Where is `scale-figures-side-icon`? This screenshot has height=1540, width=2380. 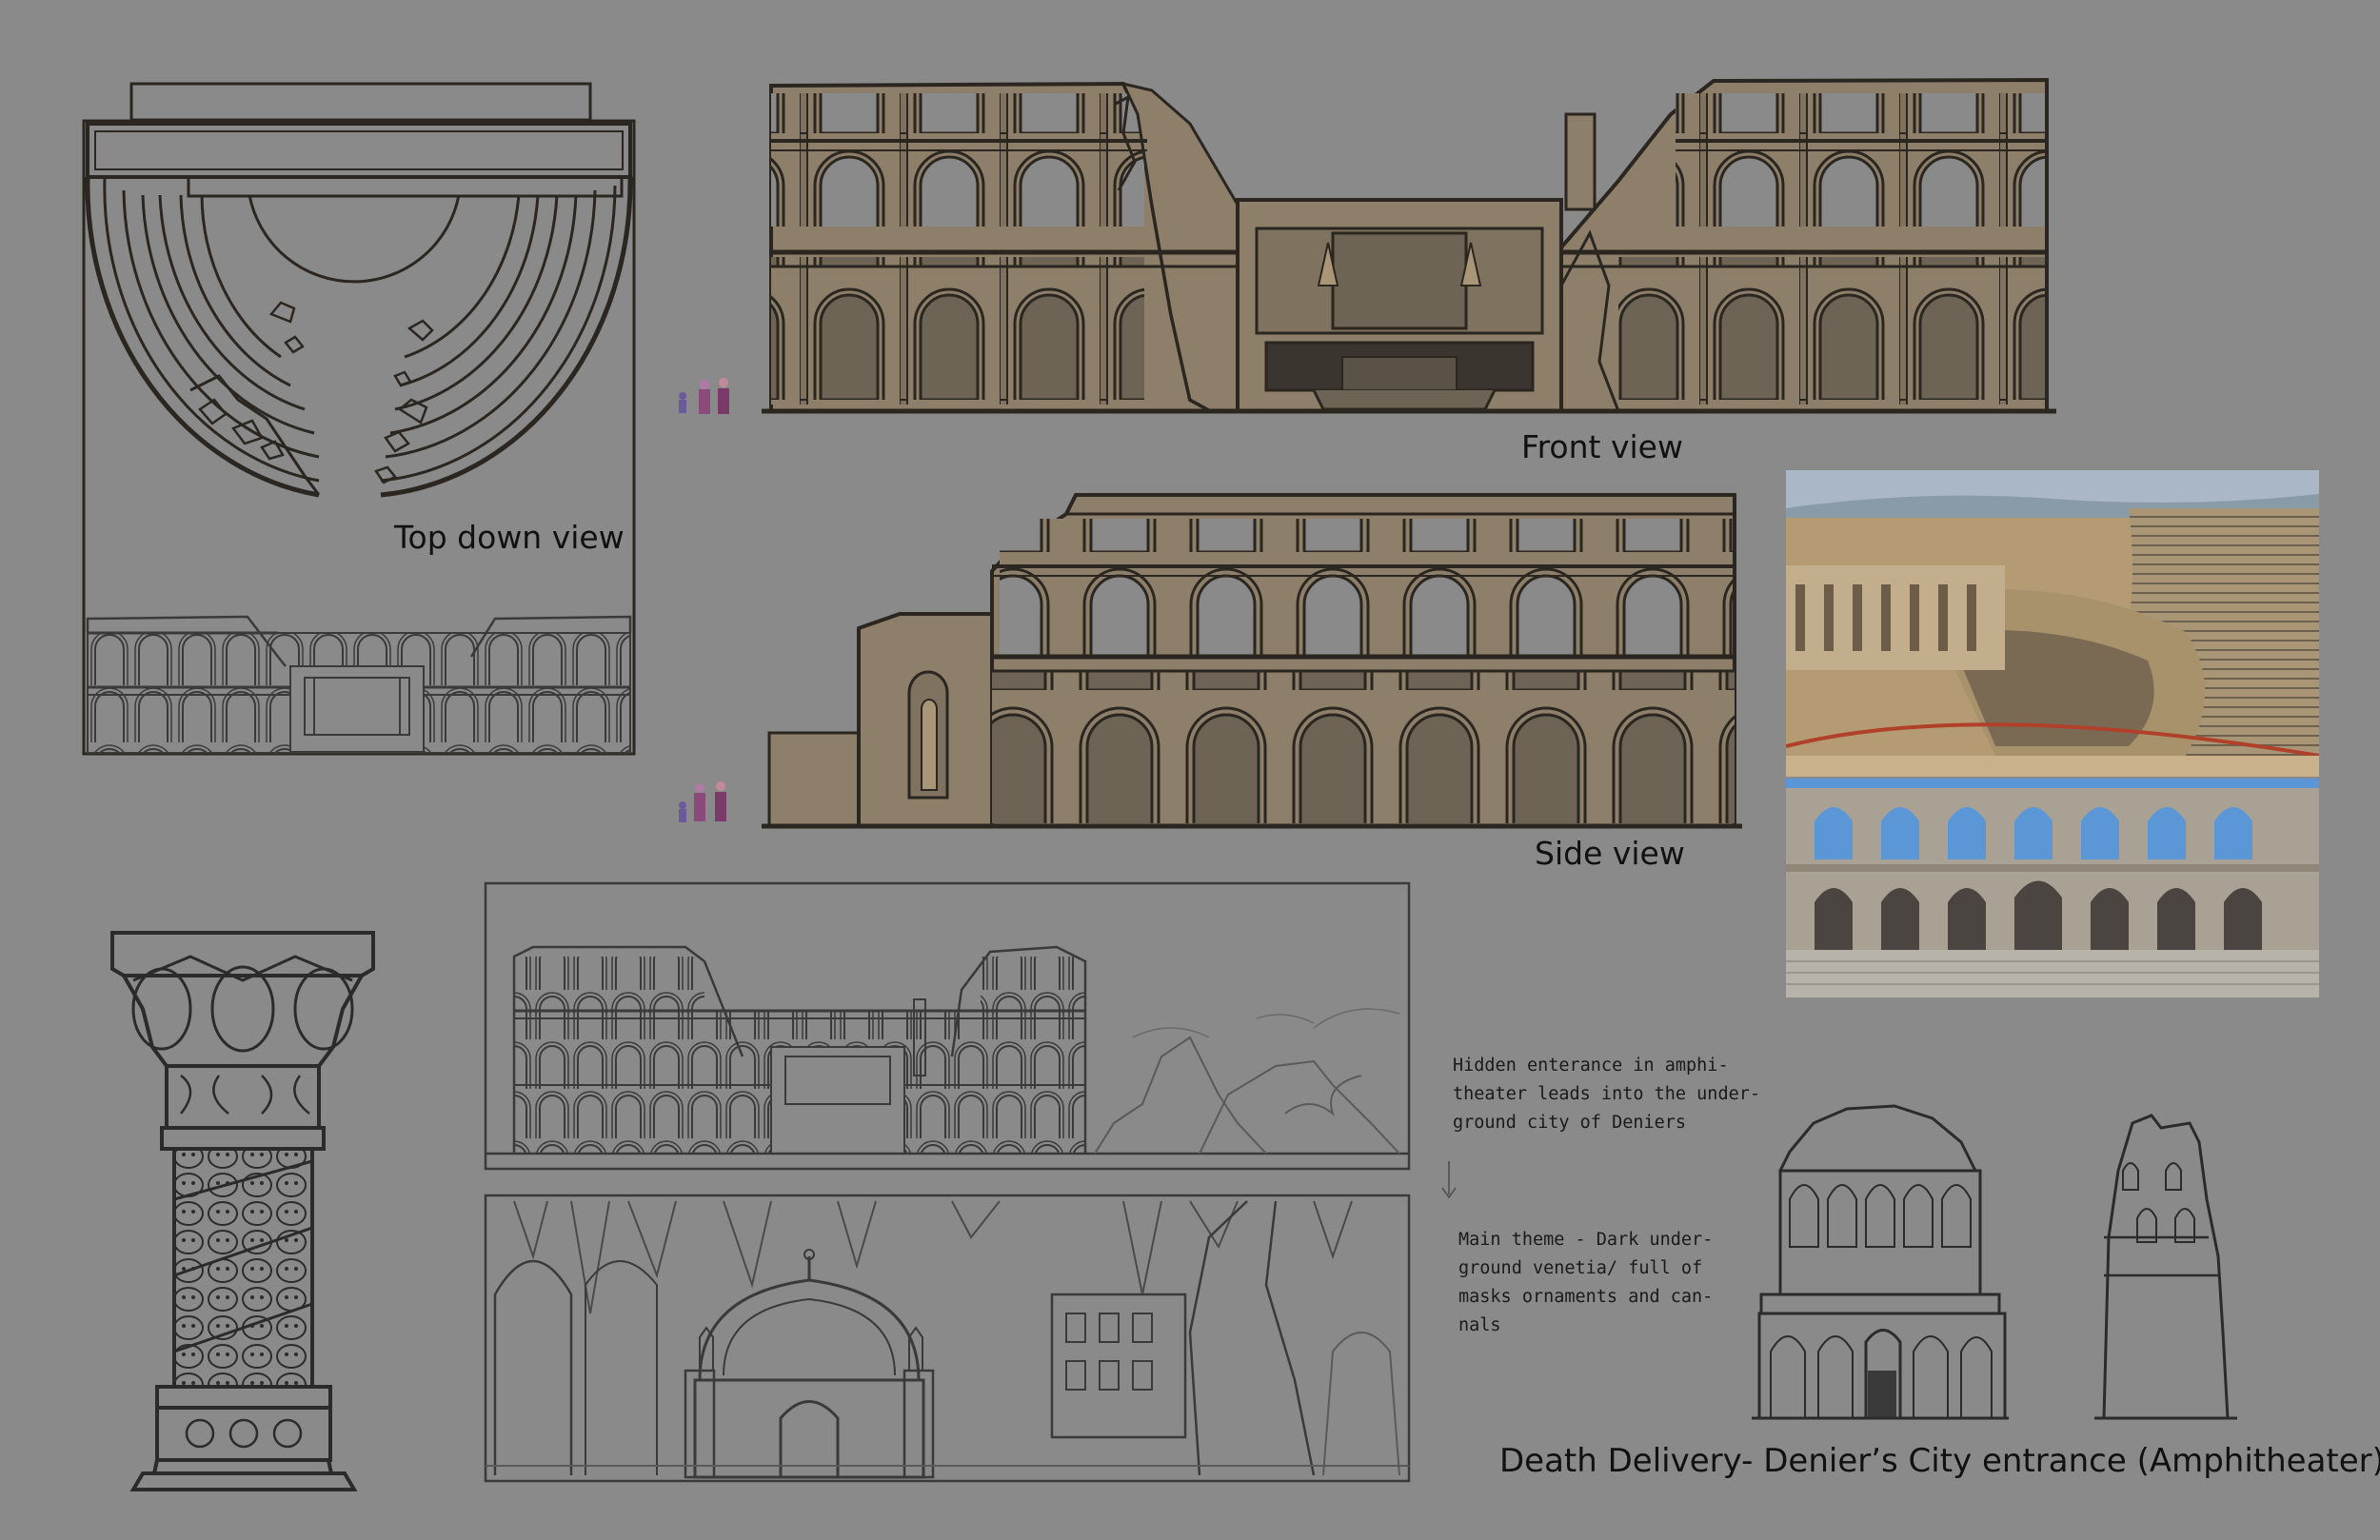
scale-figures-side-icon is located at coordinates (702, 801).